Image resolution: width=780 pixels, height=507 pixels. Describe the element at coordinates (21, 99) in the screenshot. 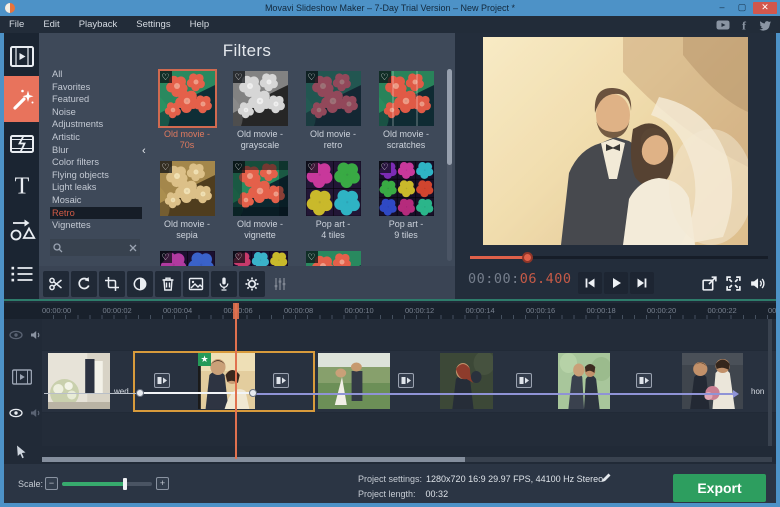

I see `sidebar-tab-filters` at that location.